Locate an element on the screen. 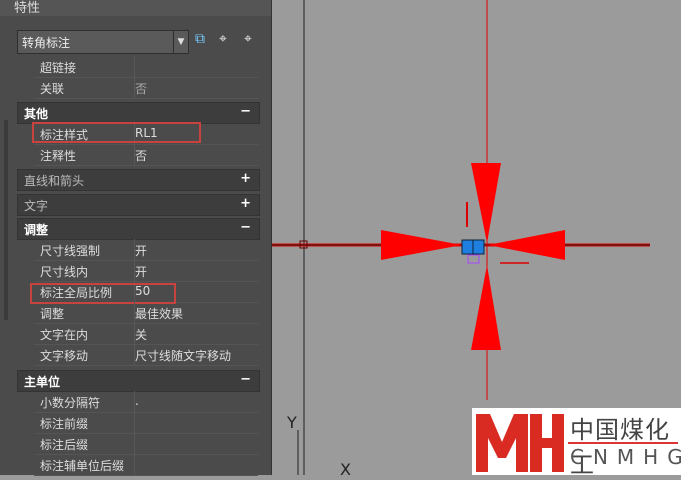  prop-row: 尺寸线内 开 is located at coordinates (146, 271).